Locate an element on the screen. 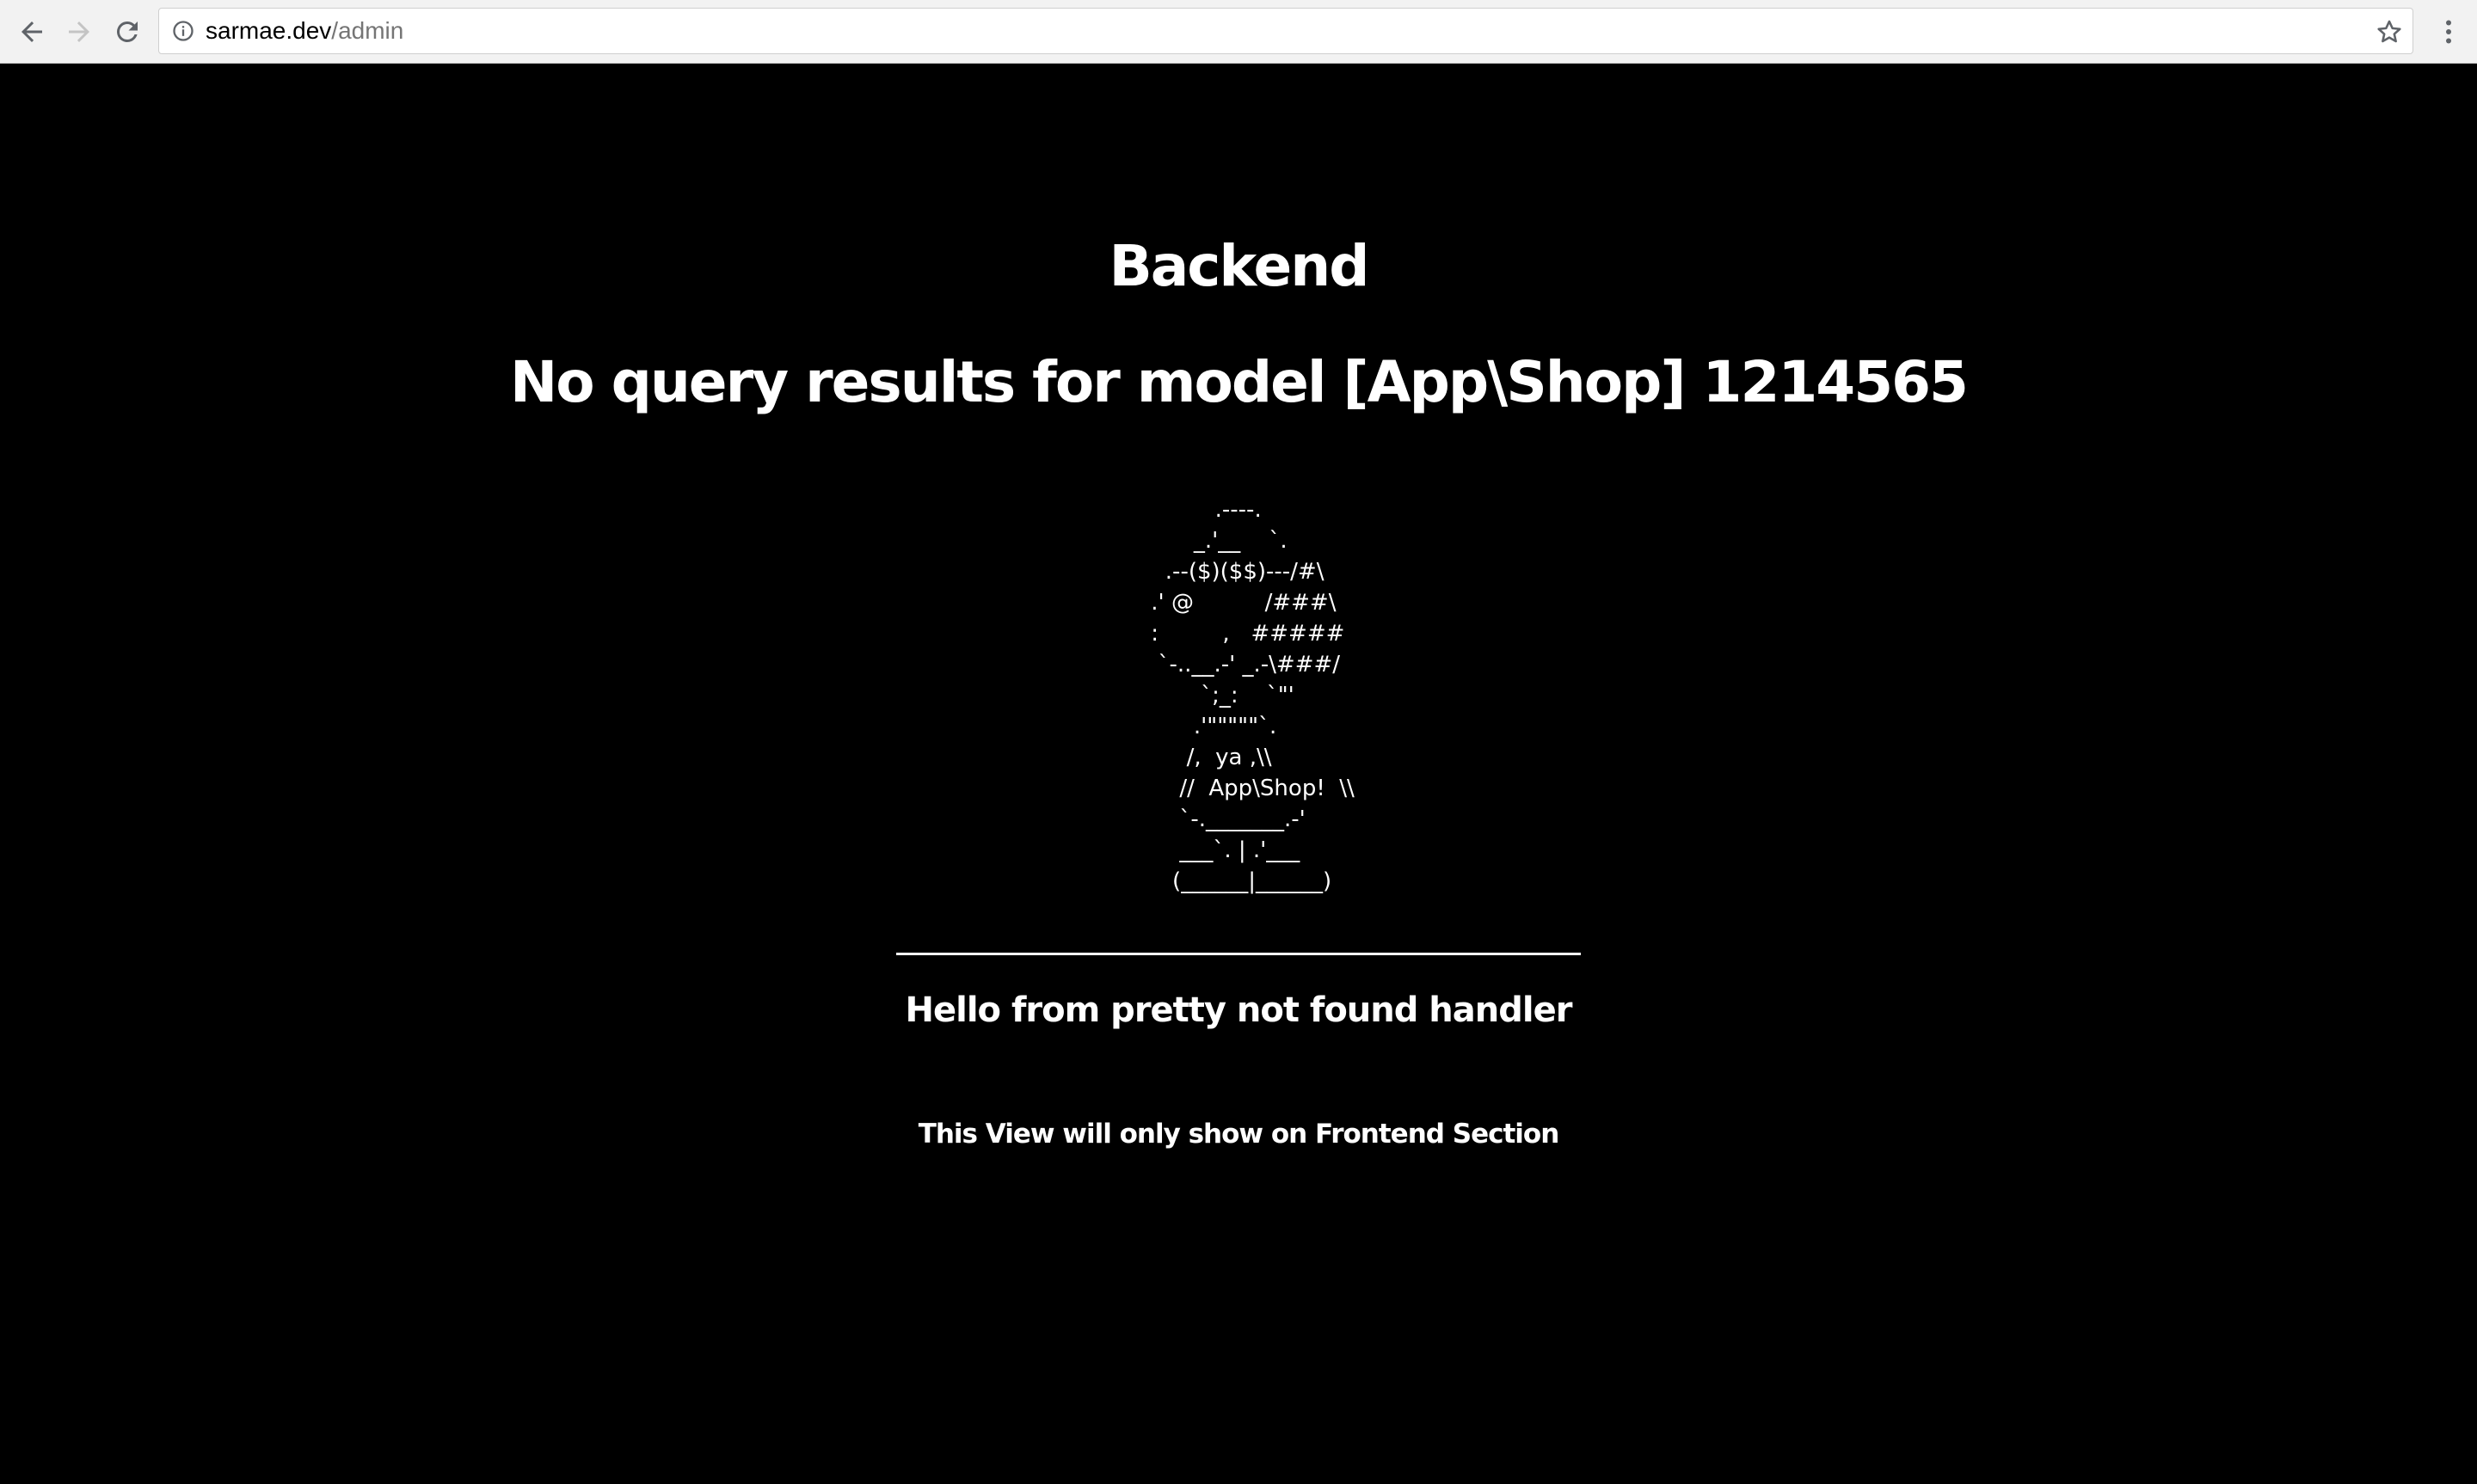  url-text: sarmae.dev/admin is located at coordinates (304, 31).